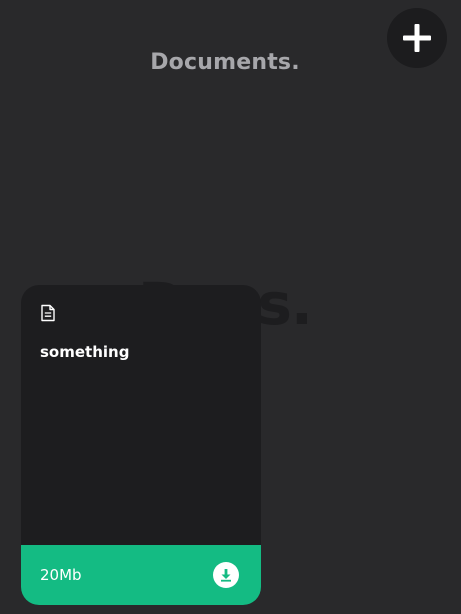 The image size is (461, 614). Describe the element at coordinates (225, 62) in the screenshot. I see `page-title: Documents.` at that location.